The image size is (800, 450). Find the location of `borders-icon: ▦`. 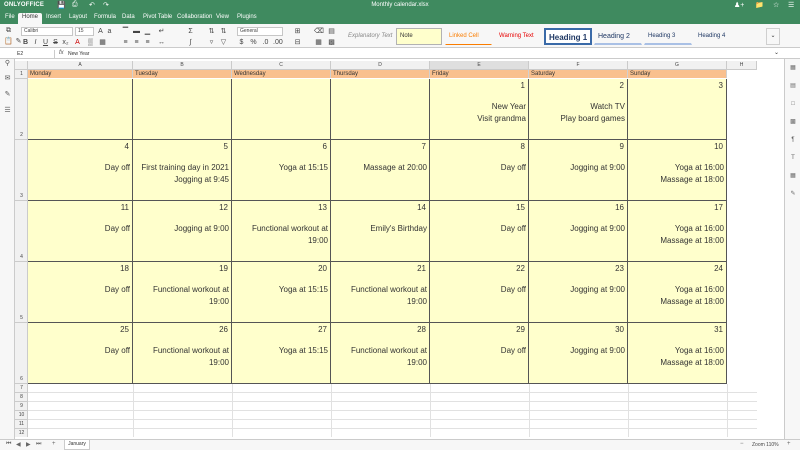

borders-icon: ▦ is located at coordinates (102, 42).